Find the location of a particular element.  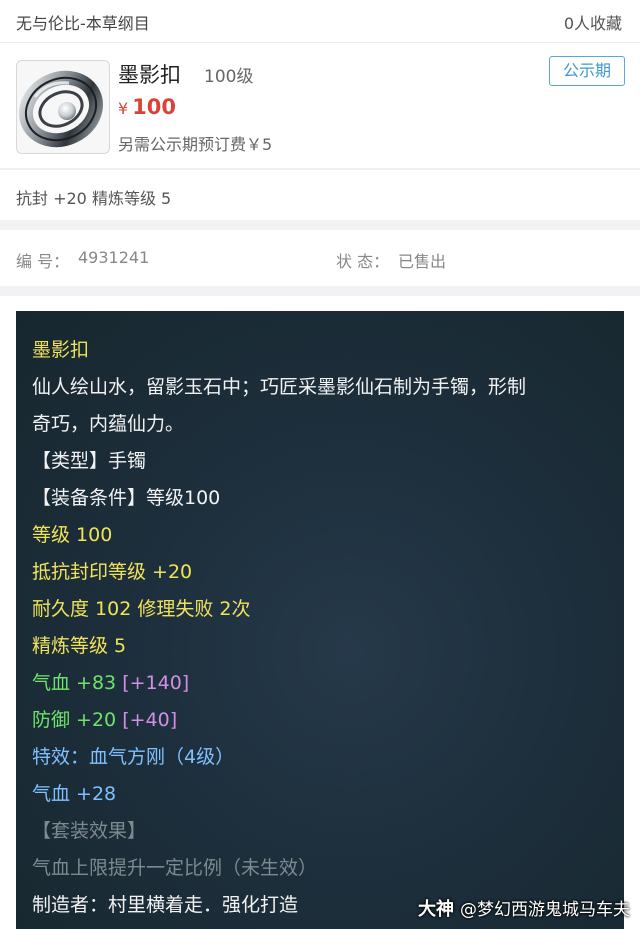

top-bar: 无与伦比-本草纲目 0人收藏 is located at coordinates (320, 21).